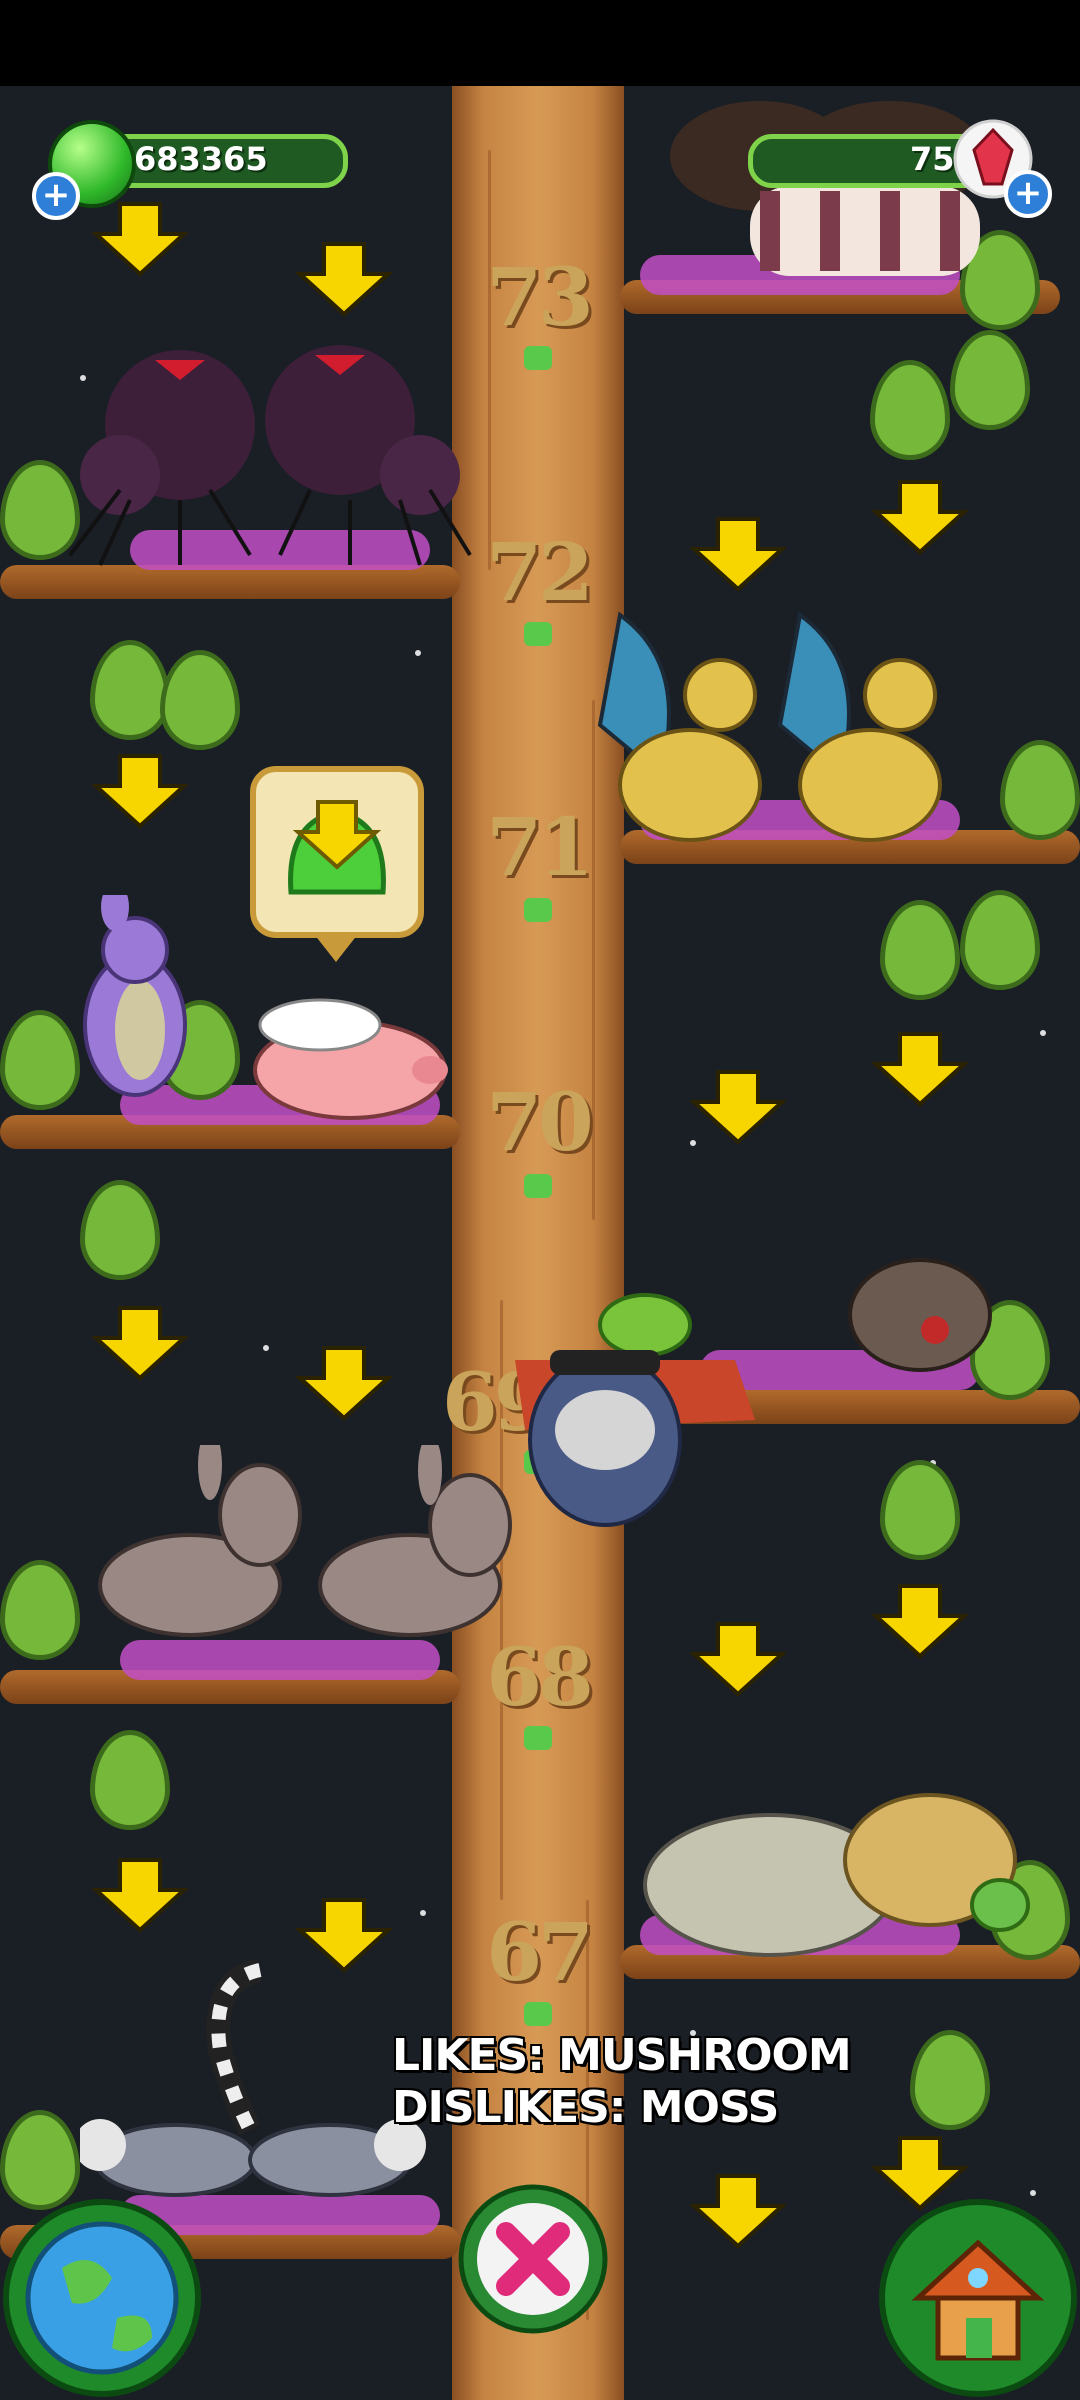 Image resolution: width=1080 pixels, height=2400 pixels. Describe the element at coordinates (585, 2107) in the screenshot. I see `dislikes-label: DISLIKES: MOSS` at that location.